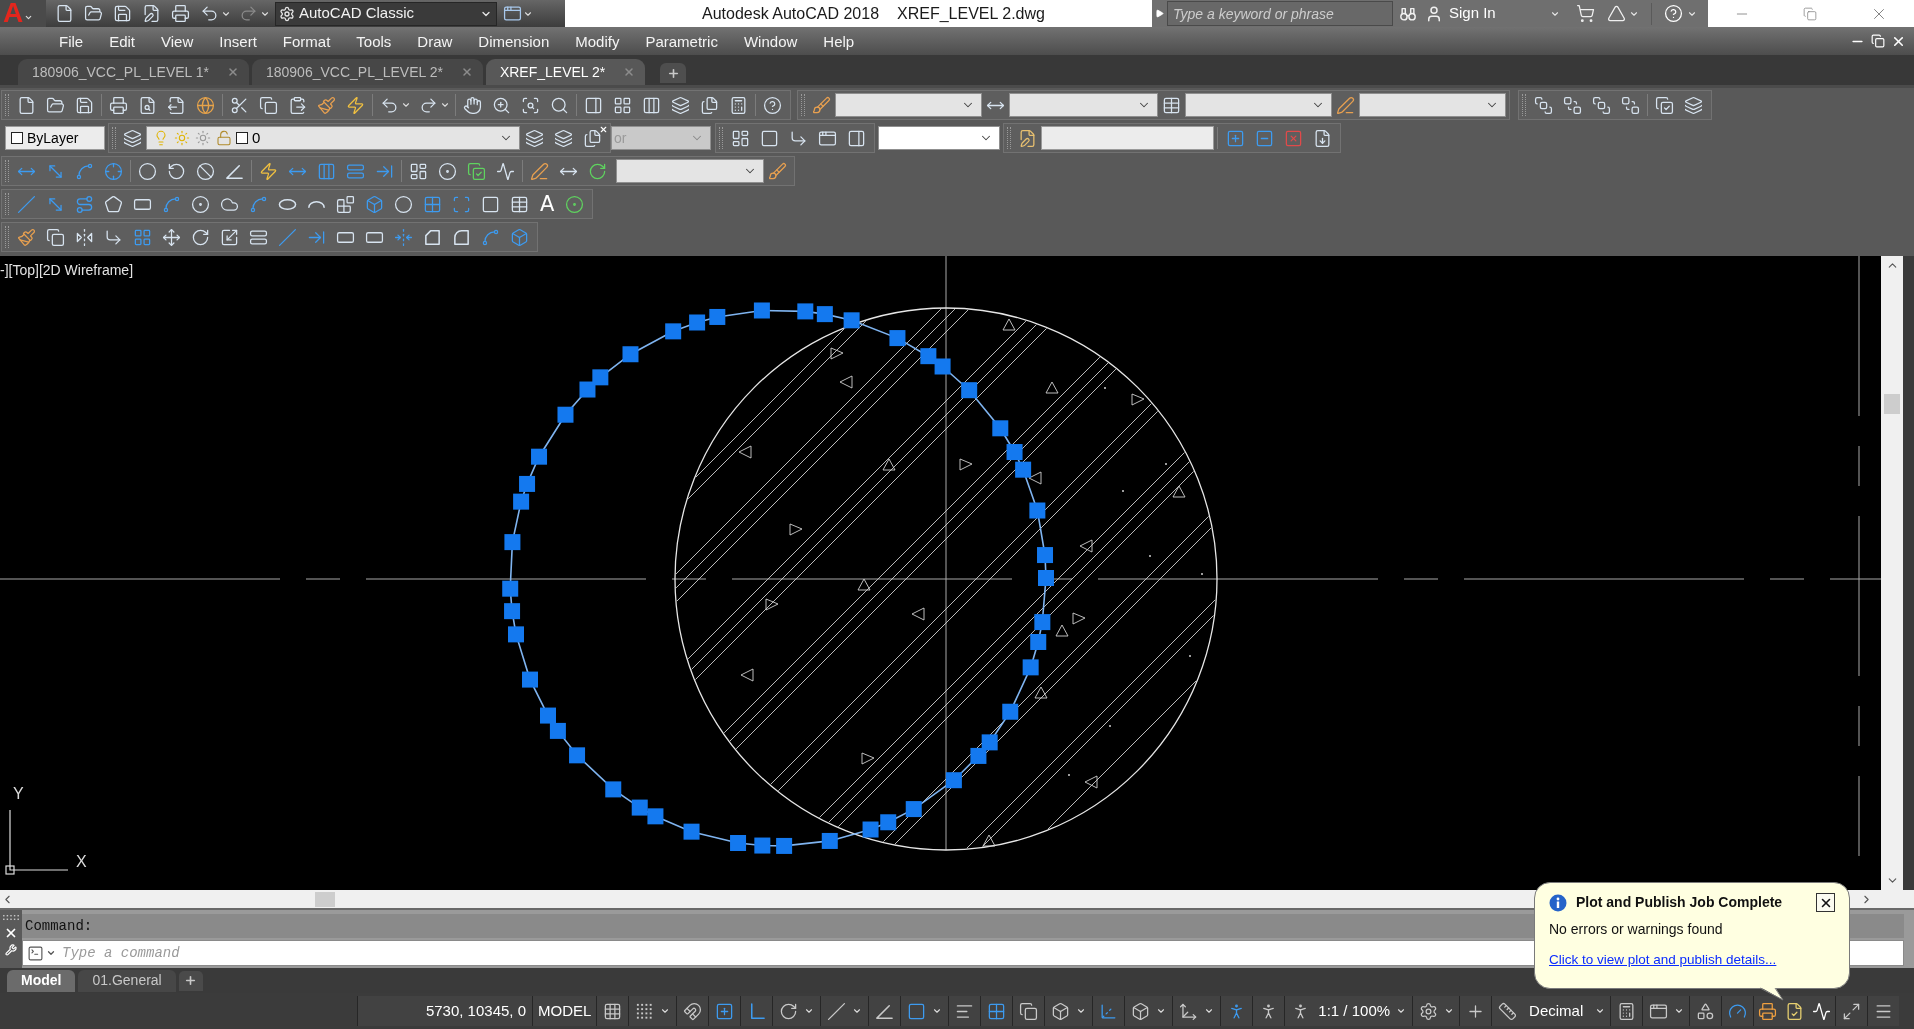 The image size is (1914, 1029). I want to click on folder-icon, so click(55, 105).